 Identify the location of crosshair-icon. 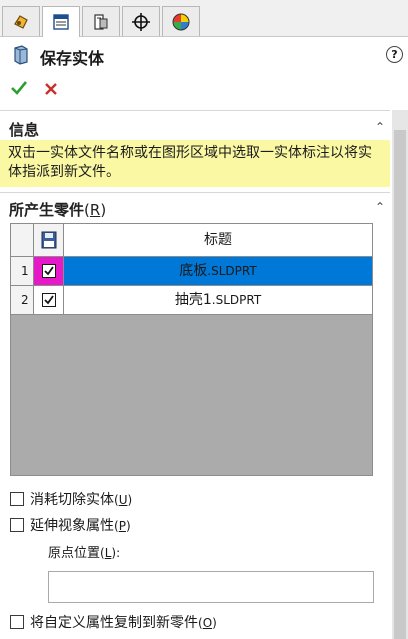
(141, 21).